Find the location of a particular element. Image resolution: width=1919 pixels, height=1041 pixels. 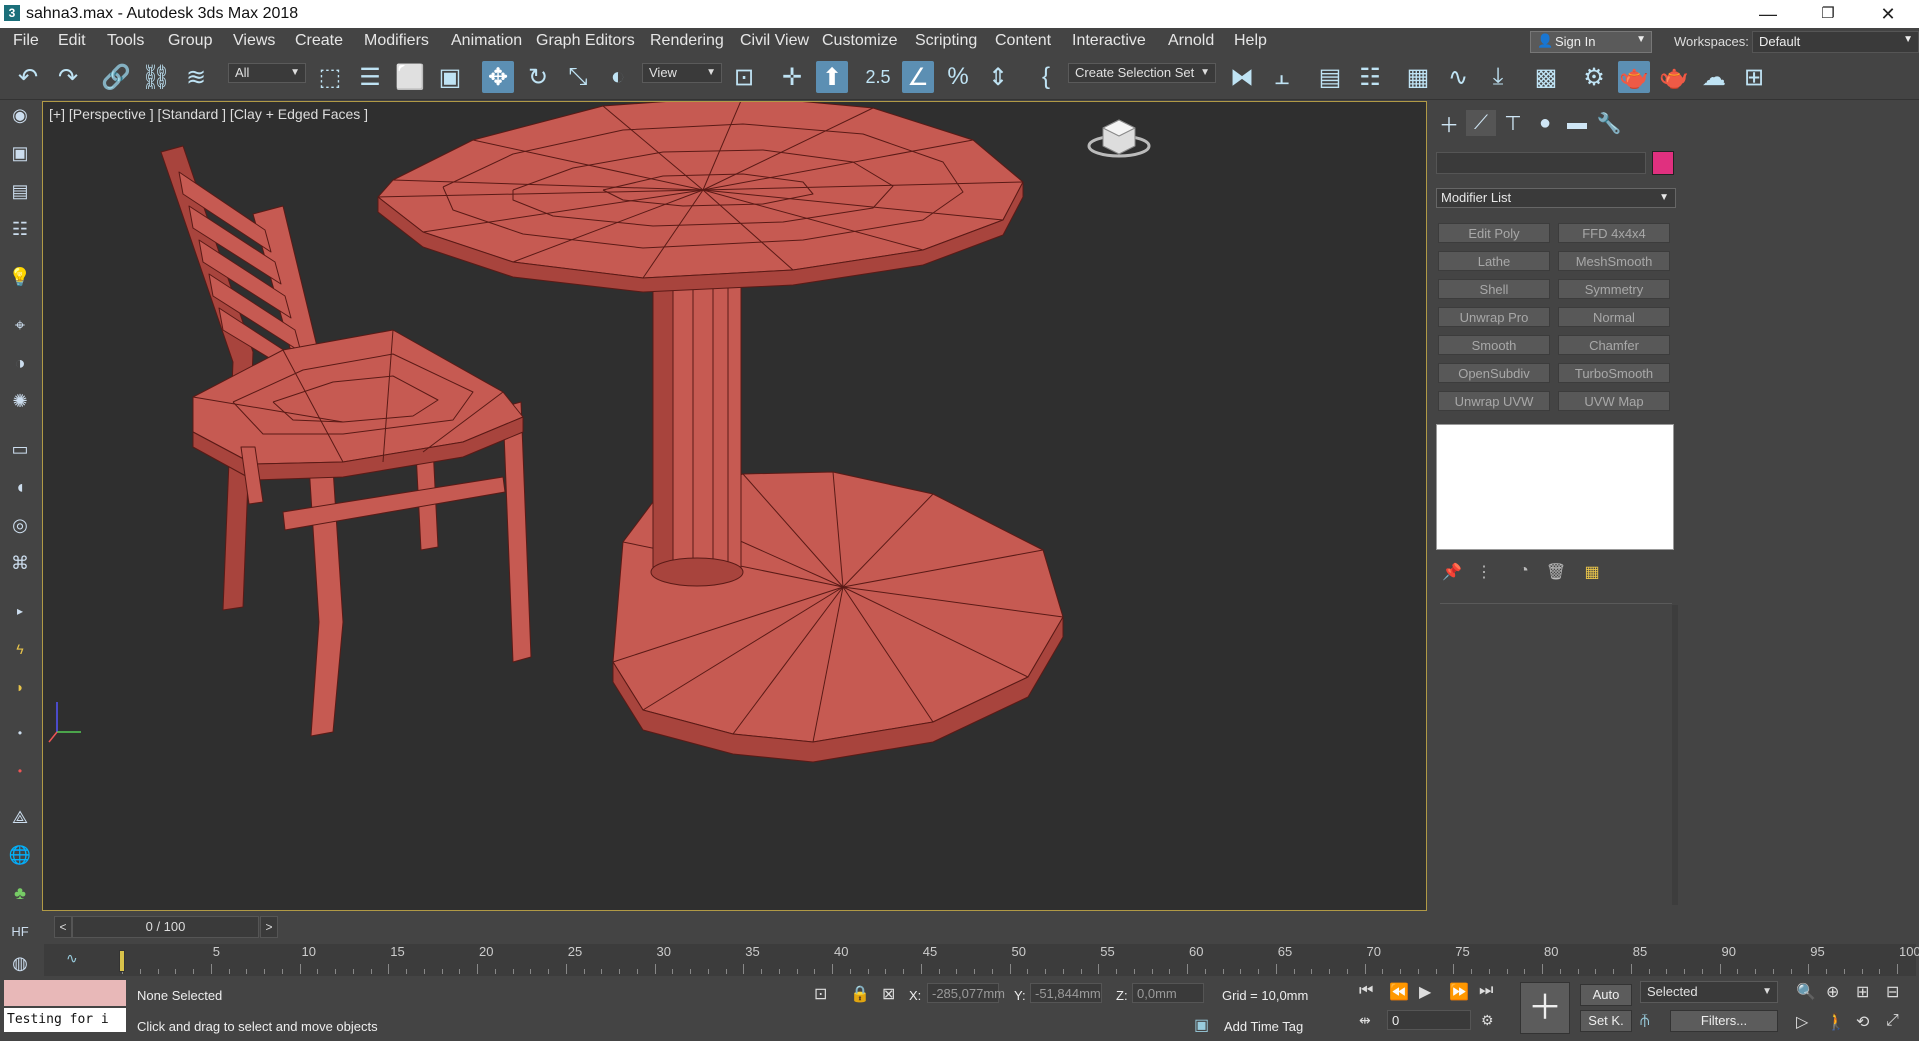

box-icon: ▭ is located at coordinates (20, 449).